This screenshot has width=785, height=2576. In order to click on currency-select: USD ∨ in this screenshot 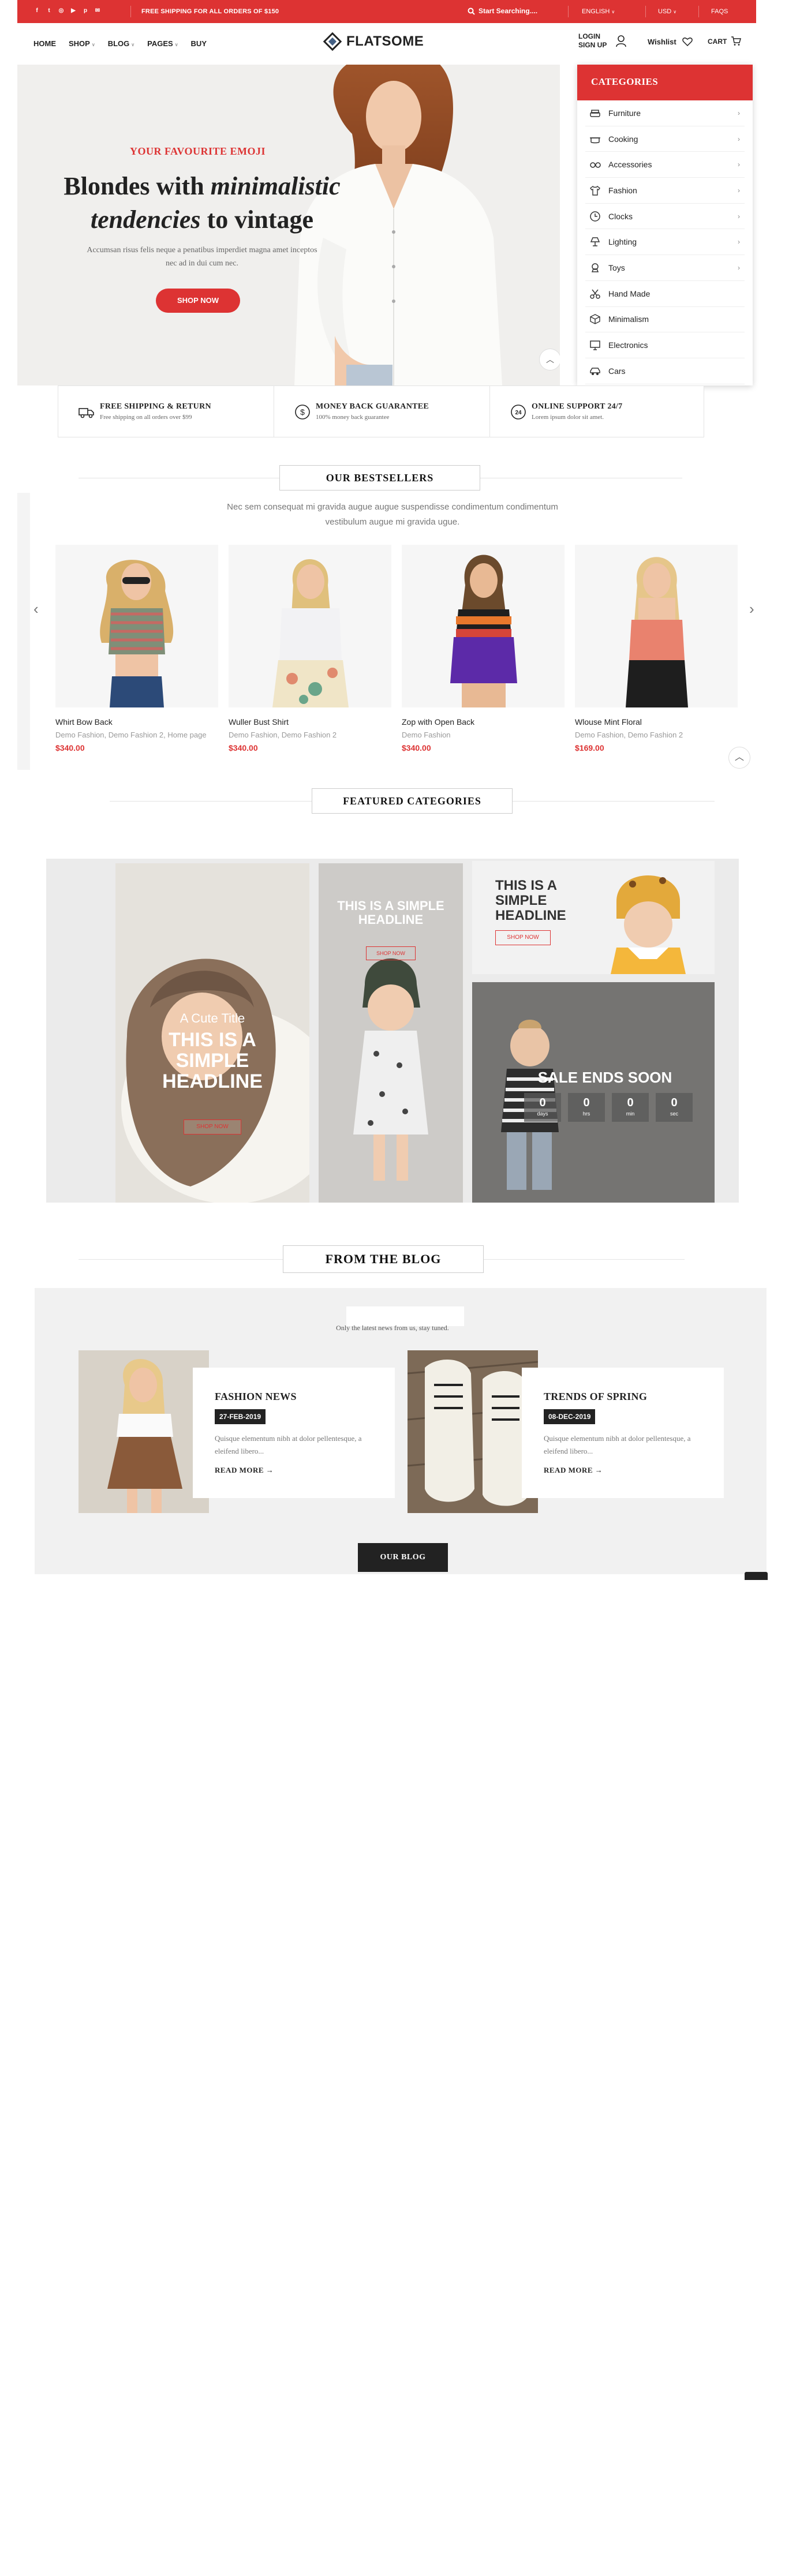, I will do `click(667, 12)`.